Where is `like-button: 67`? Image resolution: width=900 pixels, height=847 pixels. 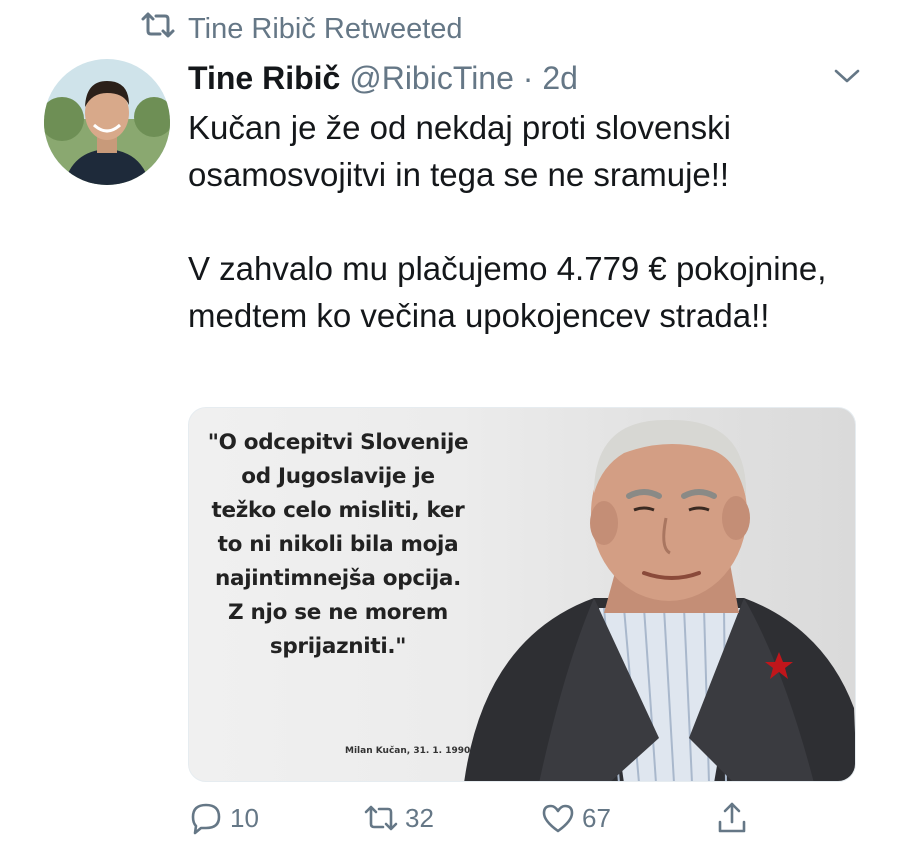 like-button: 67 is located at coordinates (575, 818).